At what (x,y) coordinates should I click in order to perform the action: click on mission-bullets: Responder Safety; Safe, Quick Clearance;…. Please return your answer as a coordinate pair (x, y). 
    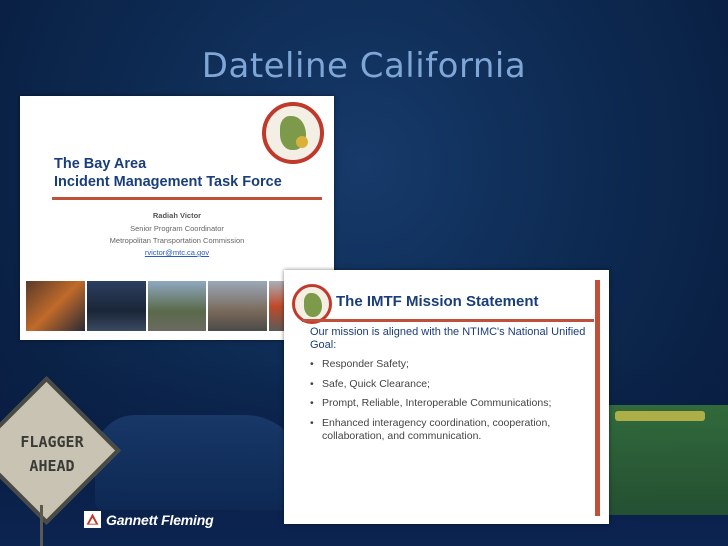
    Looking at the image, I should click on (451, 403).